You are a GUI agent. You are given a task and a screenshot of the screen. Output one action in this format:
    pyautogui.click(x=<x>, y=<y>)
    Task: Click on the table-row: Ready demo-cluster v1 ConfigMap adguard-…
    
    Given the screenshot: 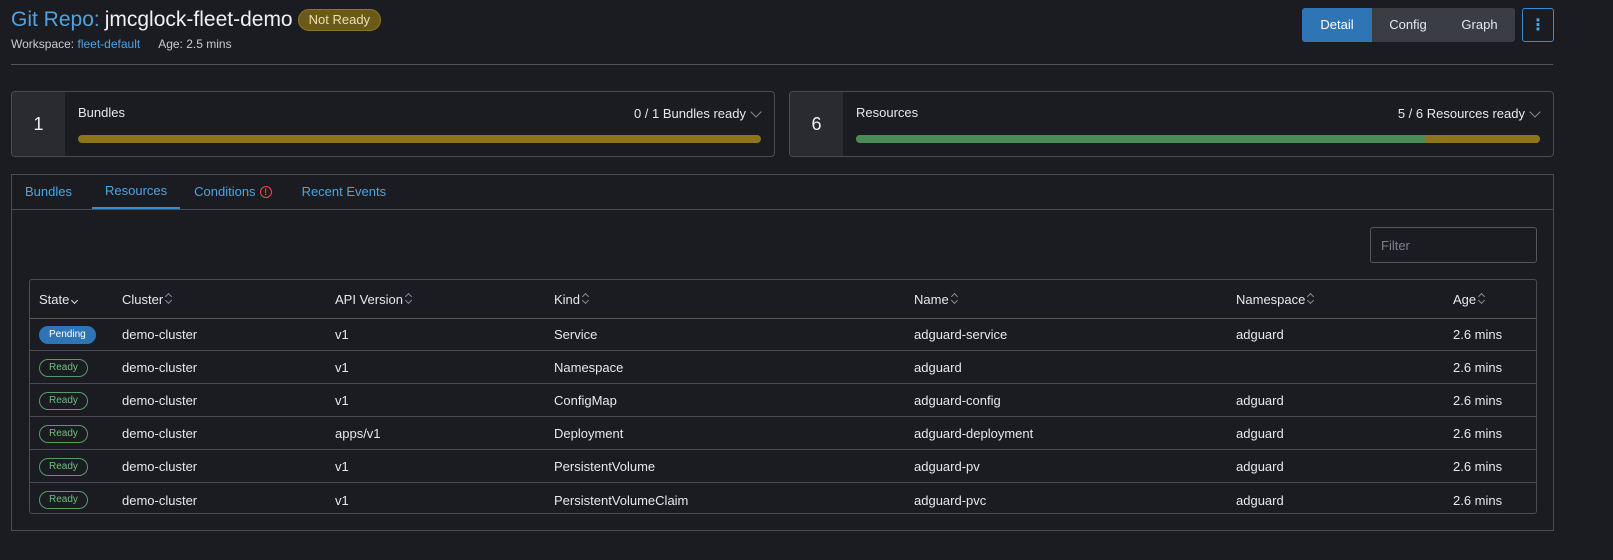 What is the action you would take?
    pyautogui.click(x=783, y=401)
    